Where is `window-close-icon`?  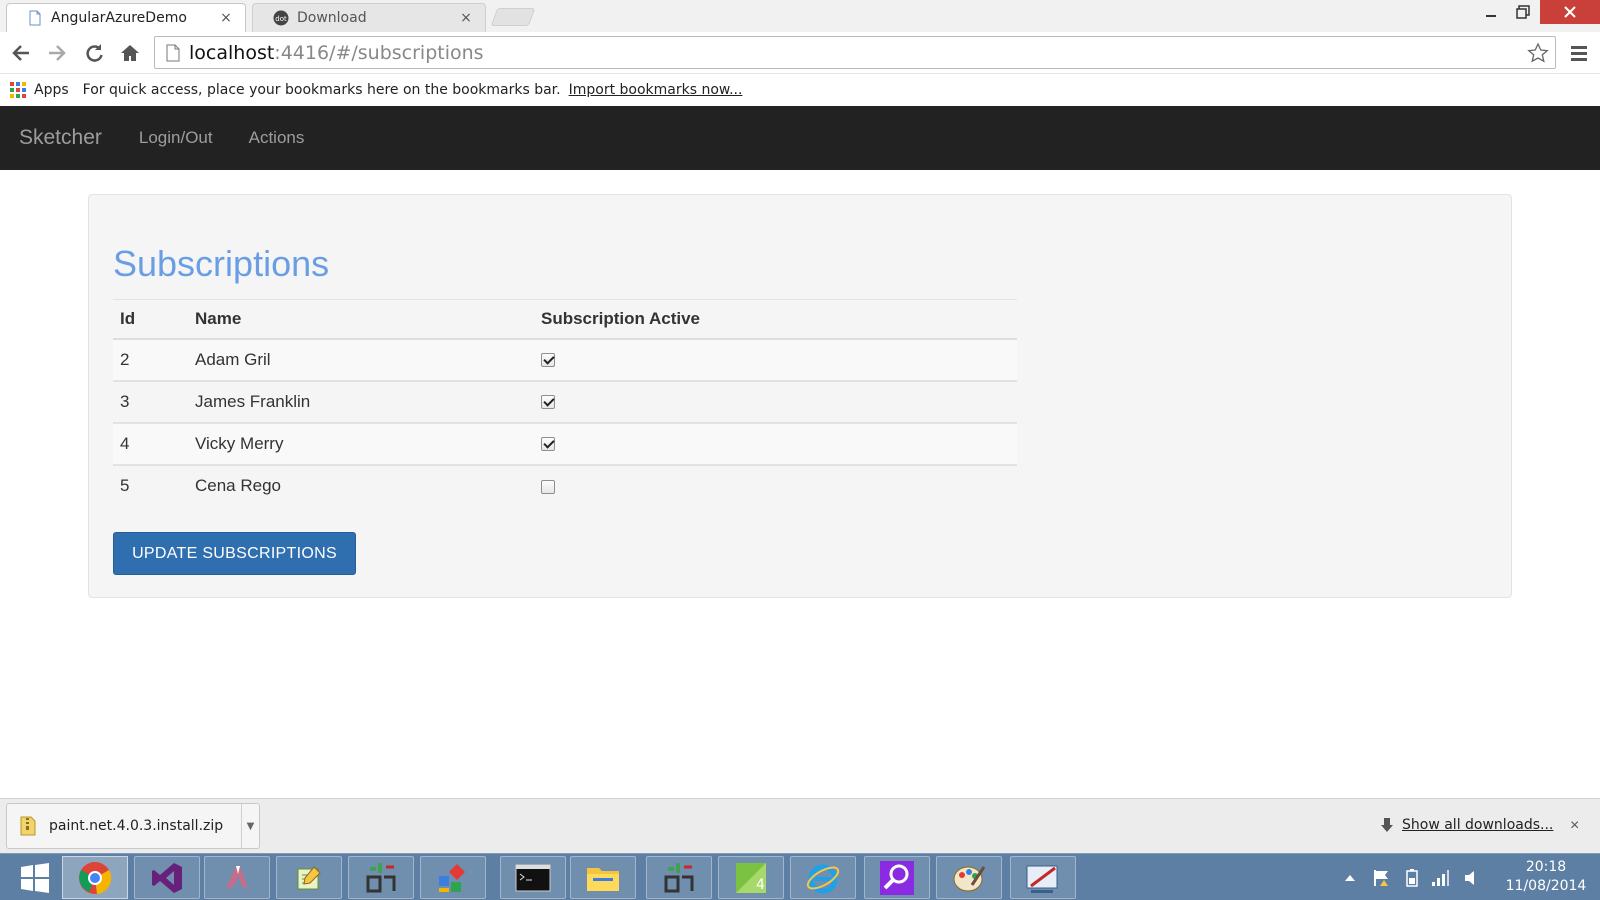 window-close-icon is located at coordinates (1570, 12).